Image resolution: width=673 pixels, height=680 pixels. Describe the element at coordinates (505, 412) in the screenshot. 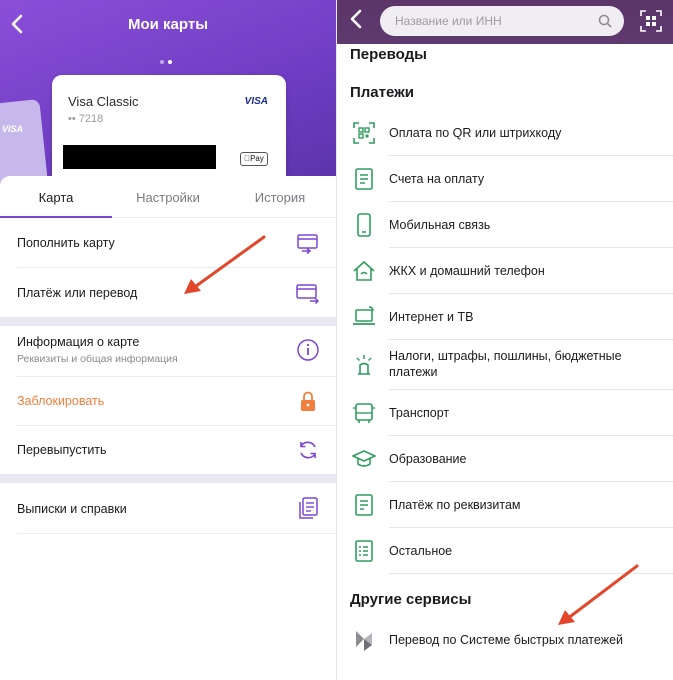

I see `payment-item-transport: Транспорт` at that location.